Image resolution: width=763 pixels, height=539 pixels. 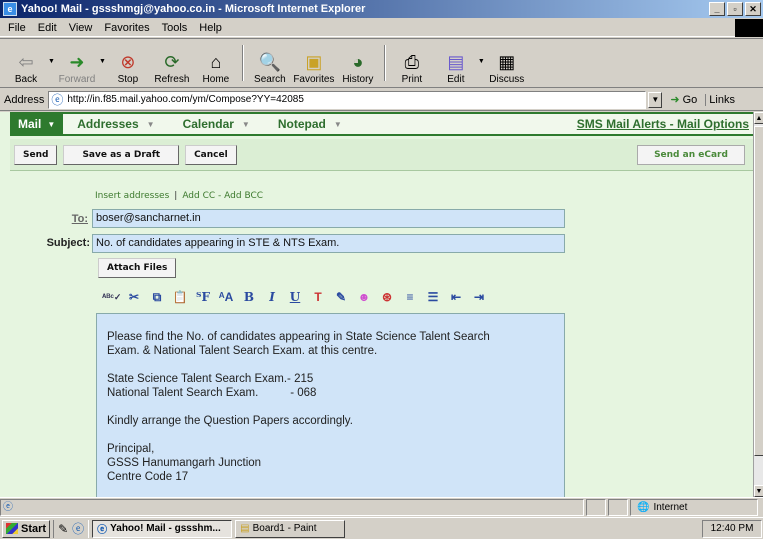 I want to click on to-field: boser@sancharnet.in, so click(x=328, y=218).